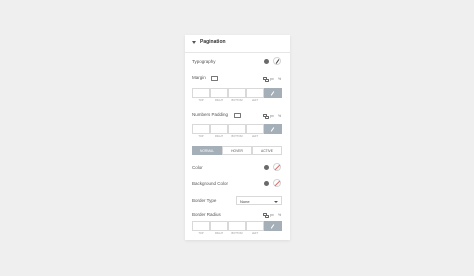 The image size is (474, 276). What do you see at coordinates (255, 226) in the screenshot?
I see `radius-left-input` at bounding box center [255, 226].